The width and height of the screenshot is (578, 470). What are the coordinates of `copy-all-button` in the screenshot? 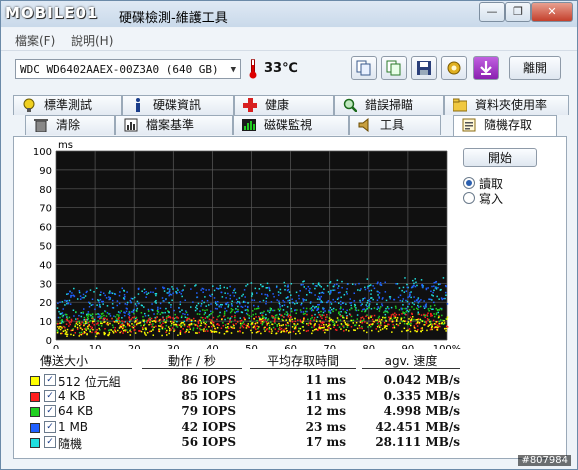 It's located at (394, 68).